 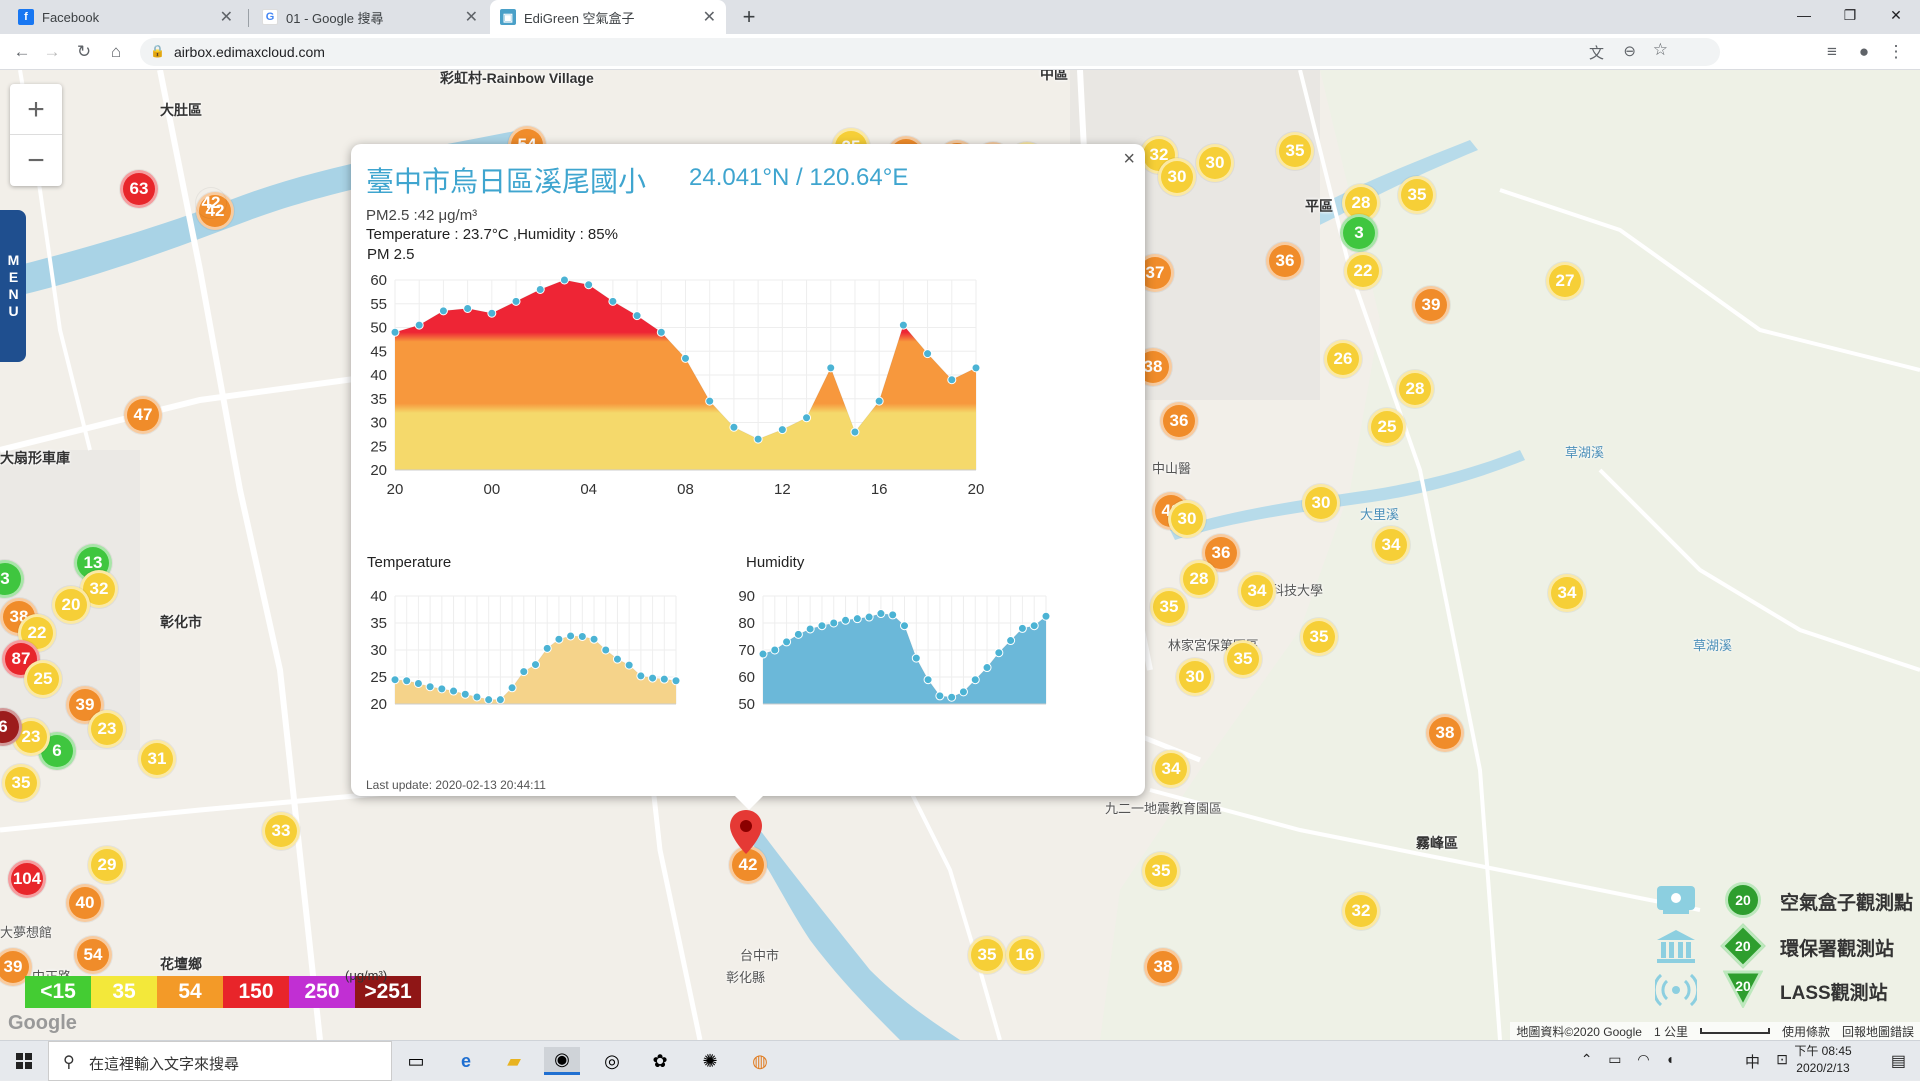 What do you see at coordinates (27, 879) in the screenshot?
I see `sensor-marker: 104` at bounding box center [27, 879].